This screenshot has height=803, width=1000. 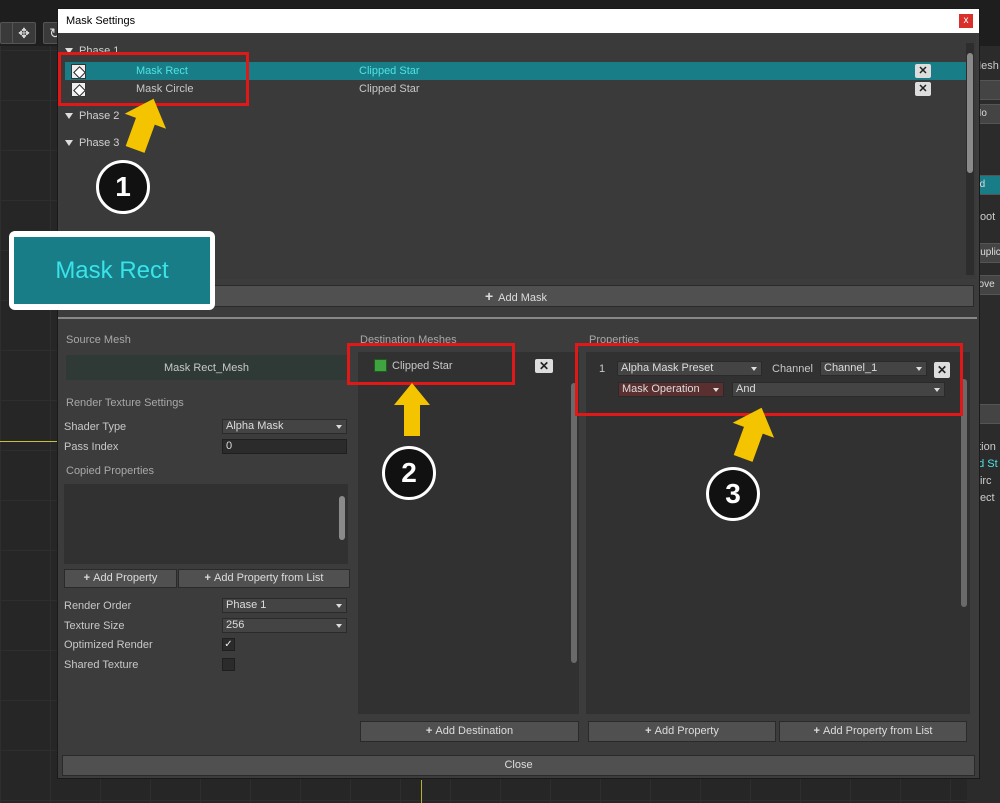 I want to click on texture-size-value: 256, so click(x=235, y=625).